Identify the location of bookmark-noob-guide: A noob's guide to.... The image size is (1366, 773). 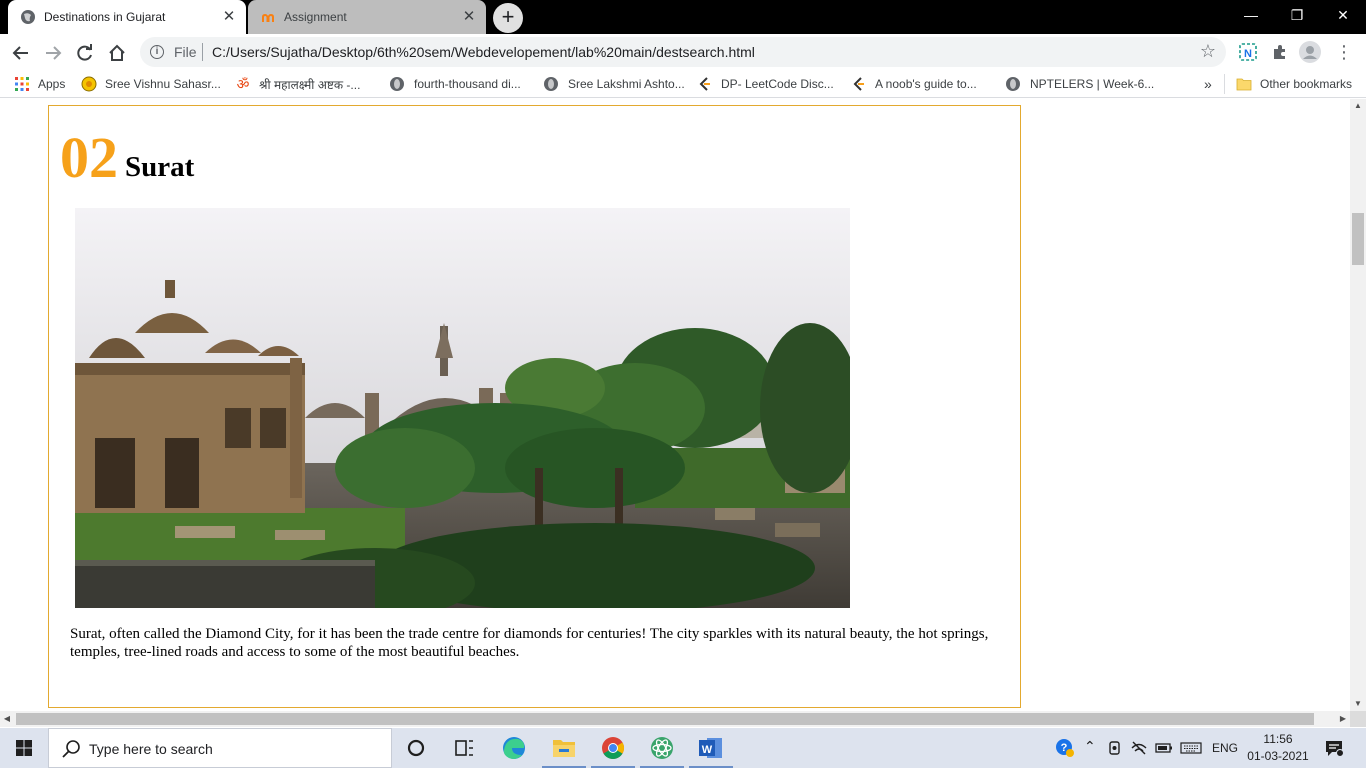
(914, 84).